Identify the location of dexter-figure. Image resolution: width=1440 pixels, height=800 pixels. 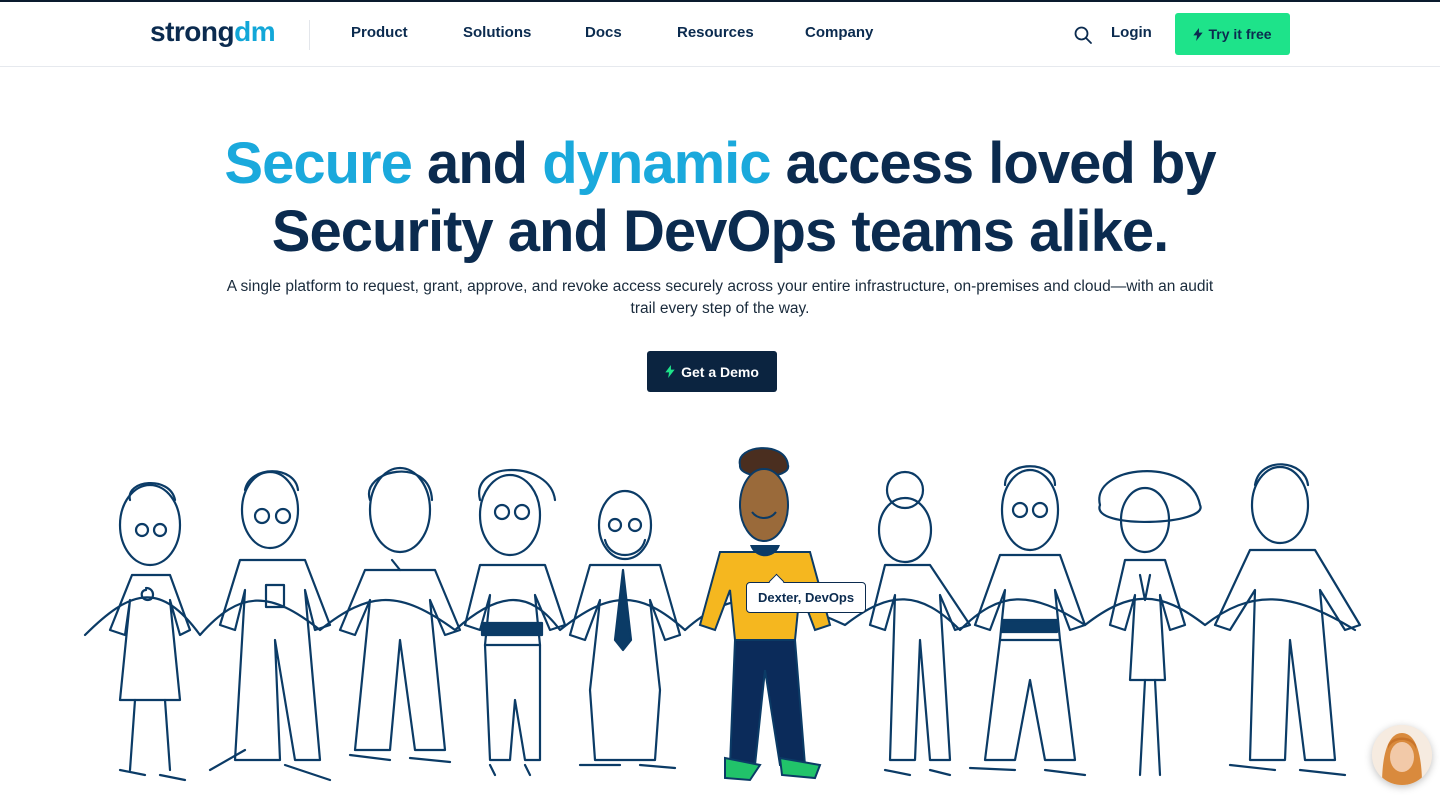
(765, 614).